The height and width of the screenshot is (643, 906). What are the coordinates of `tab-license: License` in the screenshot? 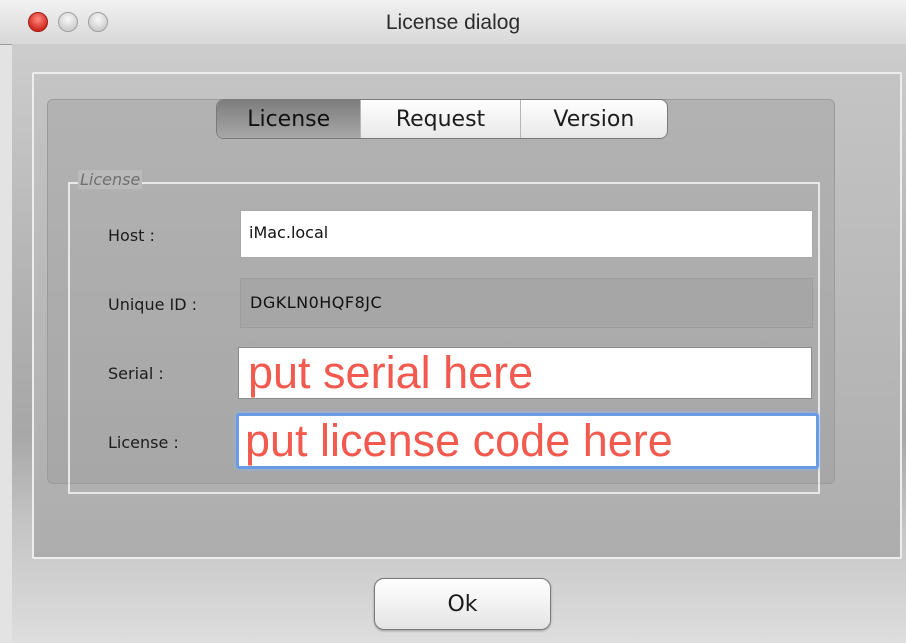 It's located at (289, 119).